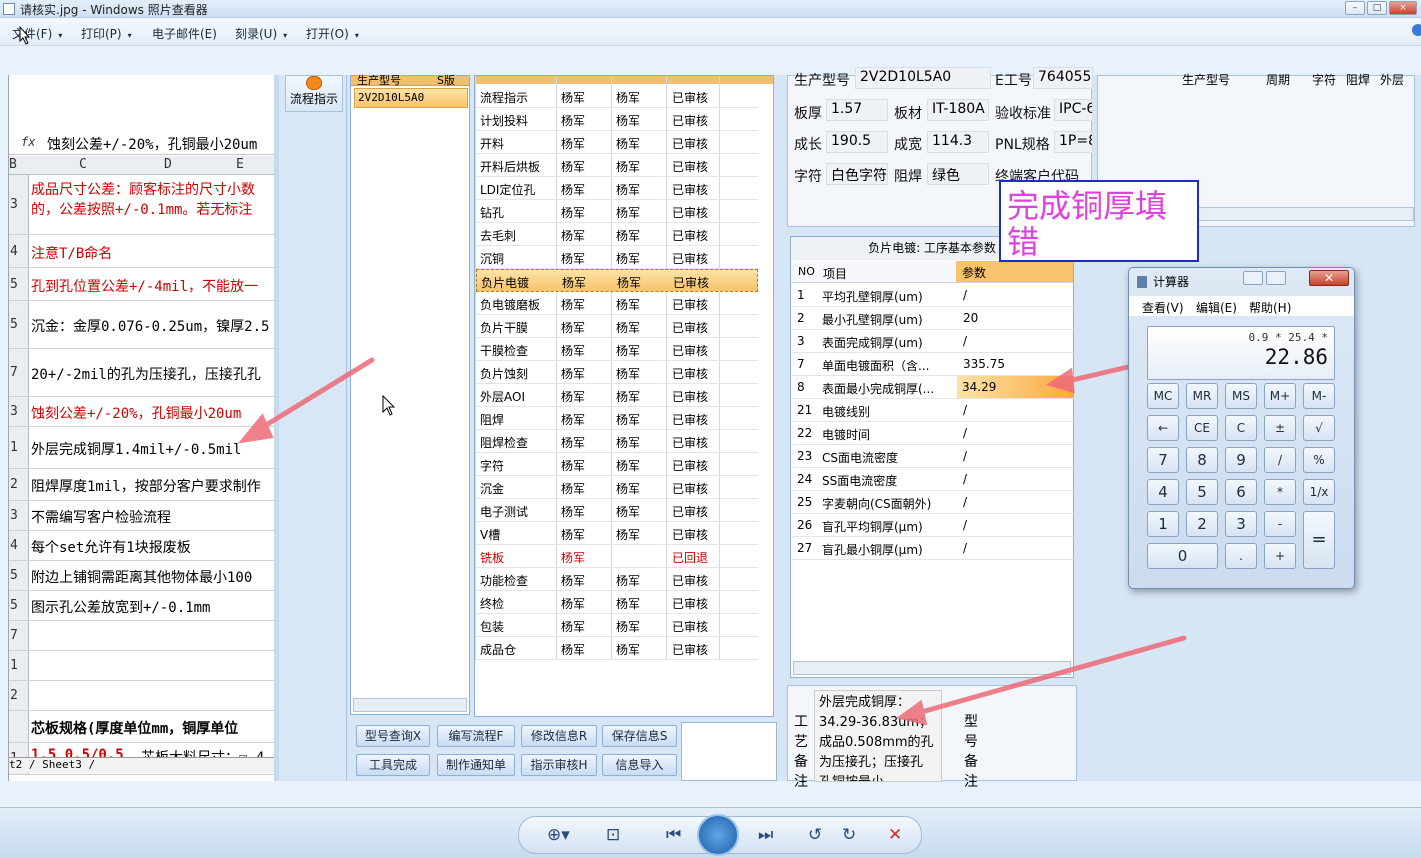 The width and height of the screenshot is (1421, 858). I want to click on calc-key: =, so click(1319, 540).